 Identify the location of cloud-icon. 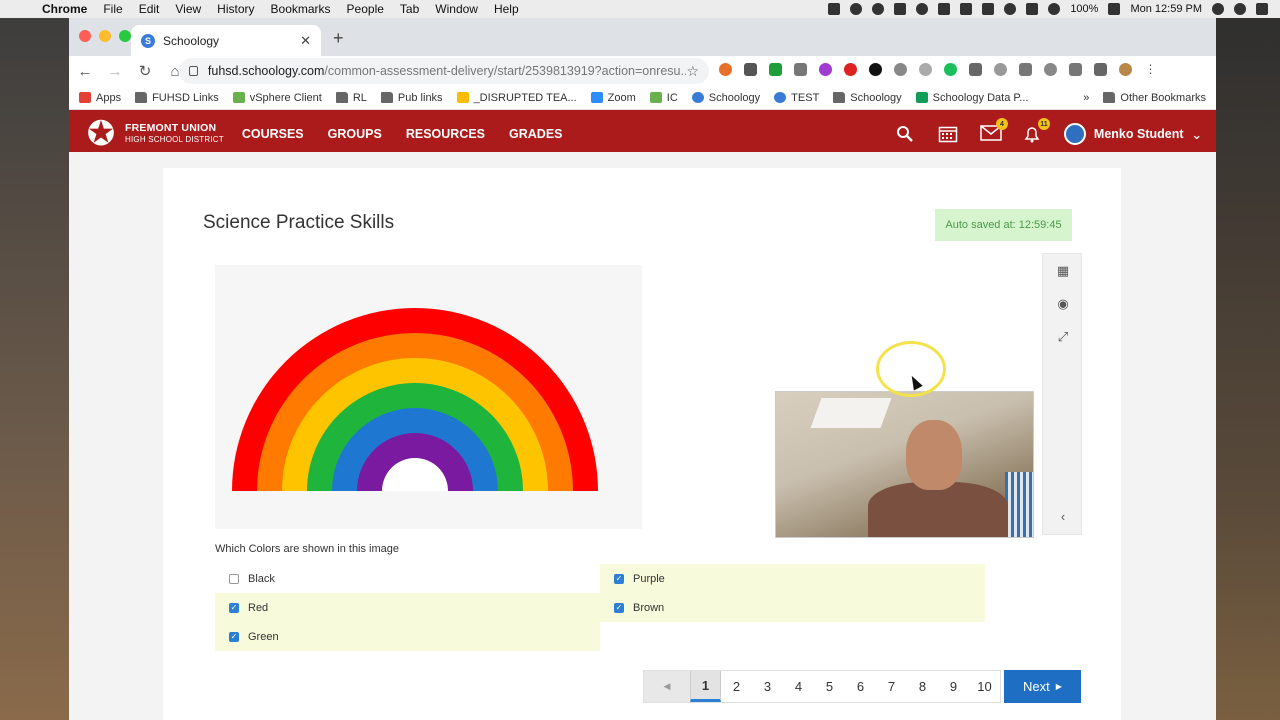
(922, 9).